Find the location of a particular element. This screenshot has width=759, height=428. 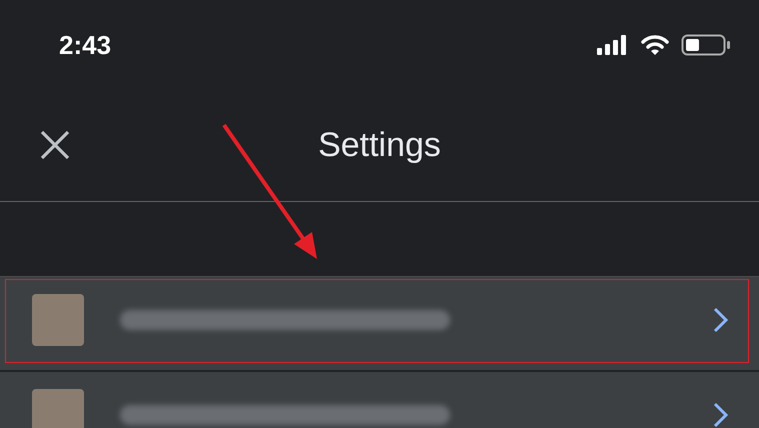

wifi-icon is located at coordinates (655, 45).